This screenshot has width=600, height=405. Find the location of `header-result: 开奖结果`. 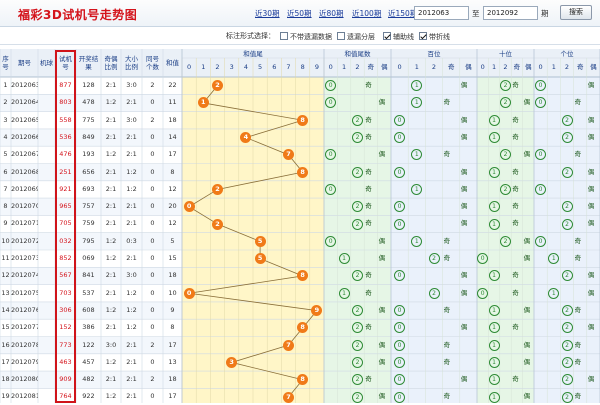

header-result: 开奖结果 is located at coordinates (88, 63).